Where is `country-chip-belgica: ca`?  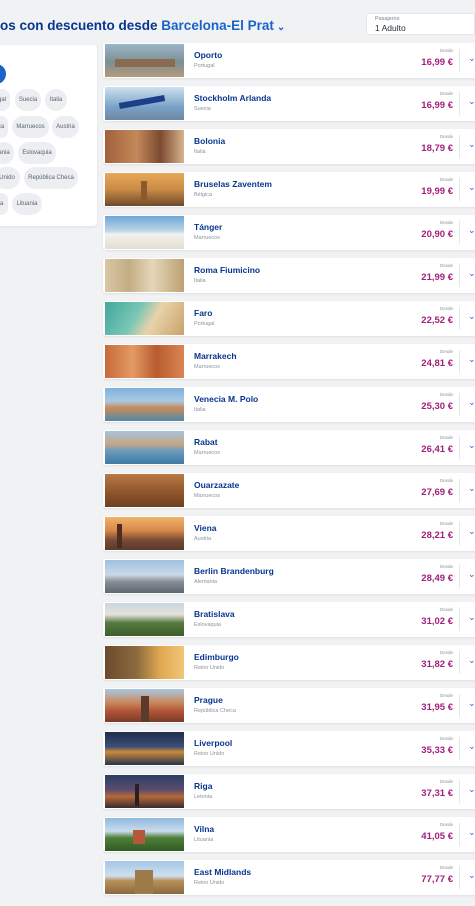 country-chip-belgica: ca is located at coordinates (4, 127).